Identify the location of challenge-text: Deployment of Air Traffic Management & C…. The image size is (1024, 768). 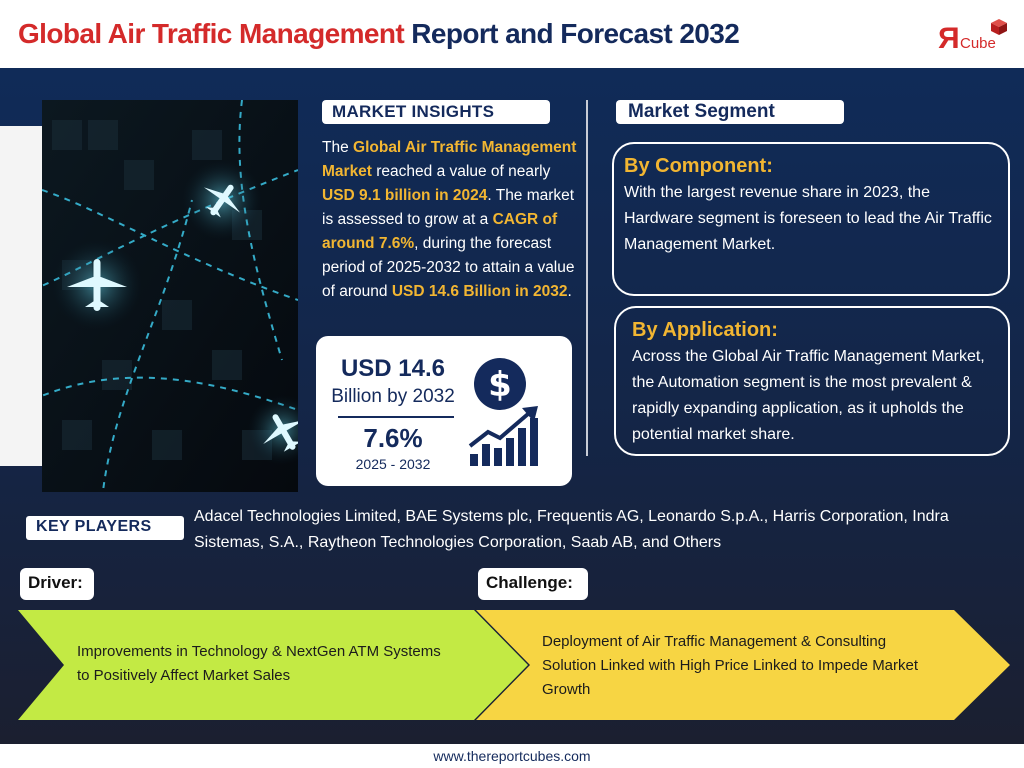
(730, 665).